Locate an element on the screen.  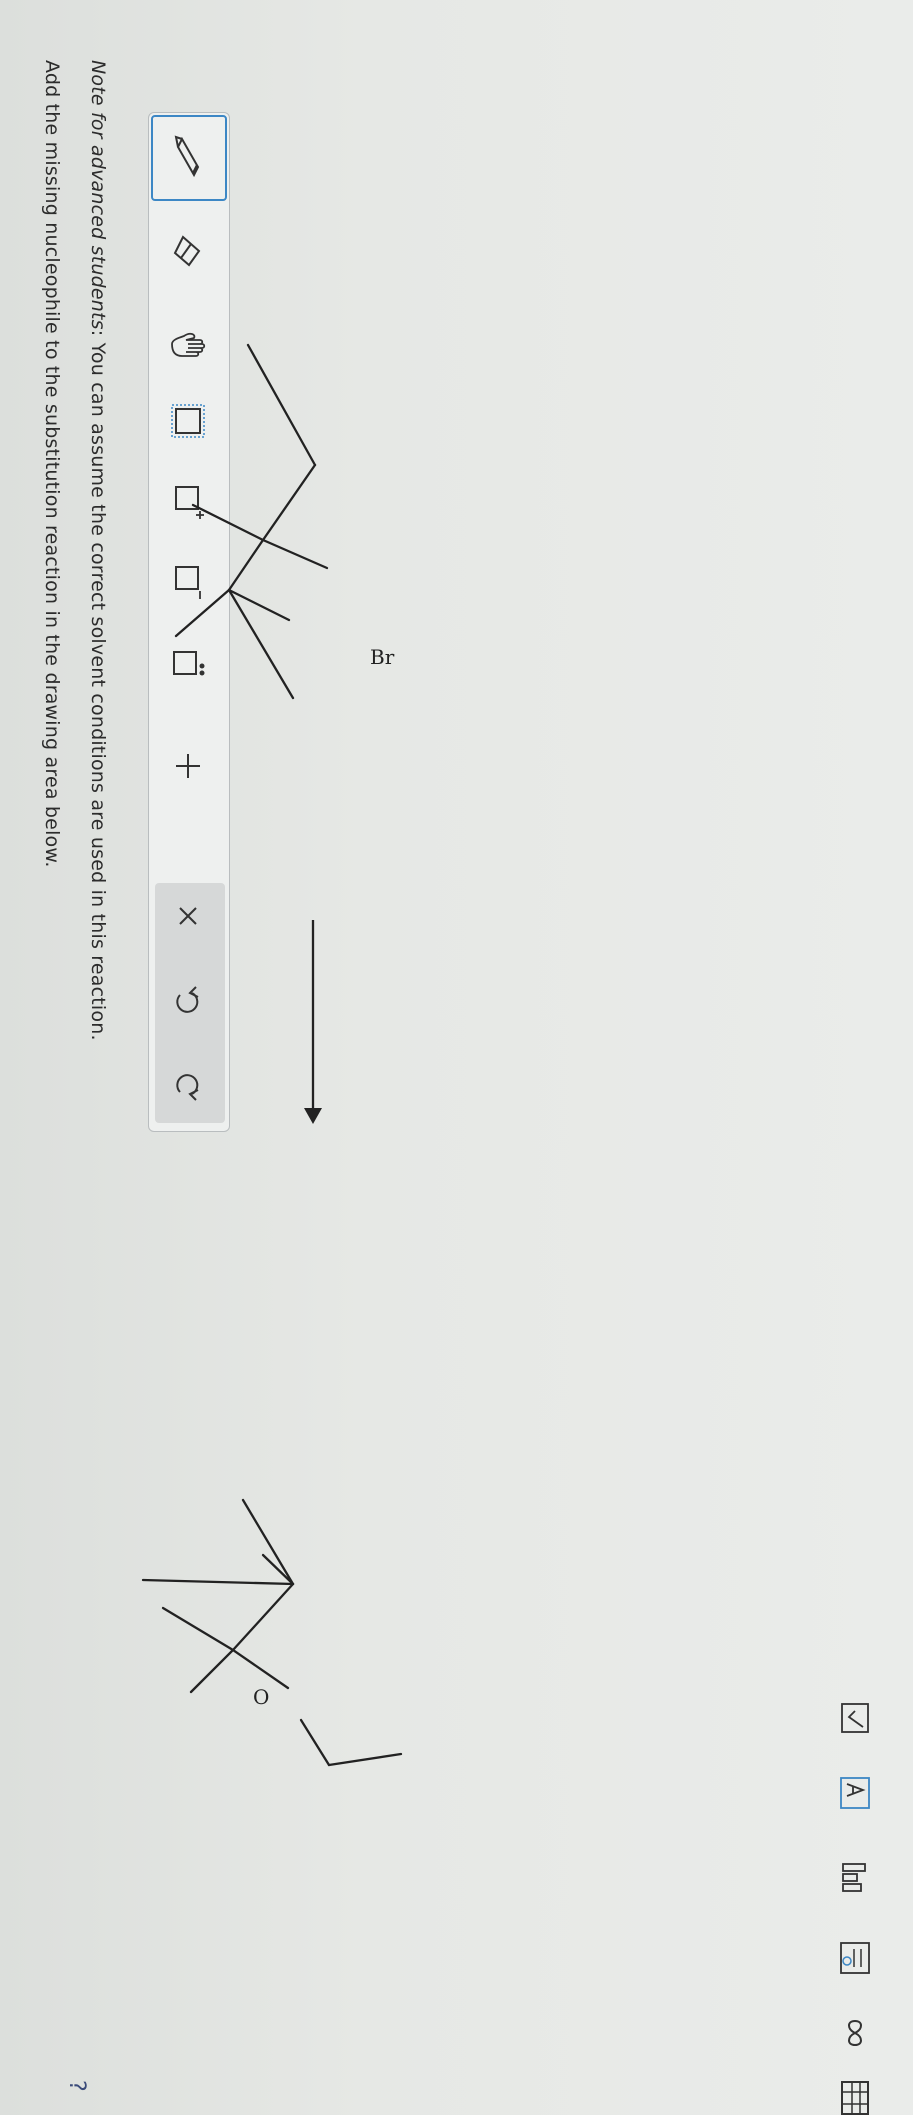
bromine-label: Br is located at coordinates (382, 657).